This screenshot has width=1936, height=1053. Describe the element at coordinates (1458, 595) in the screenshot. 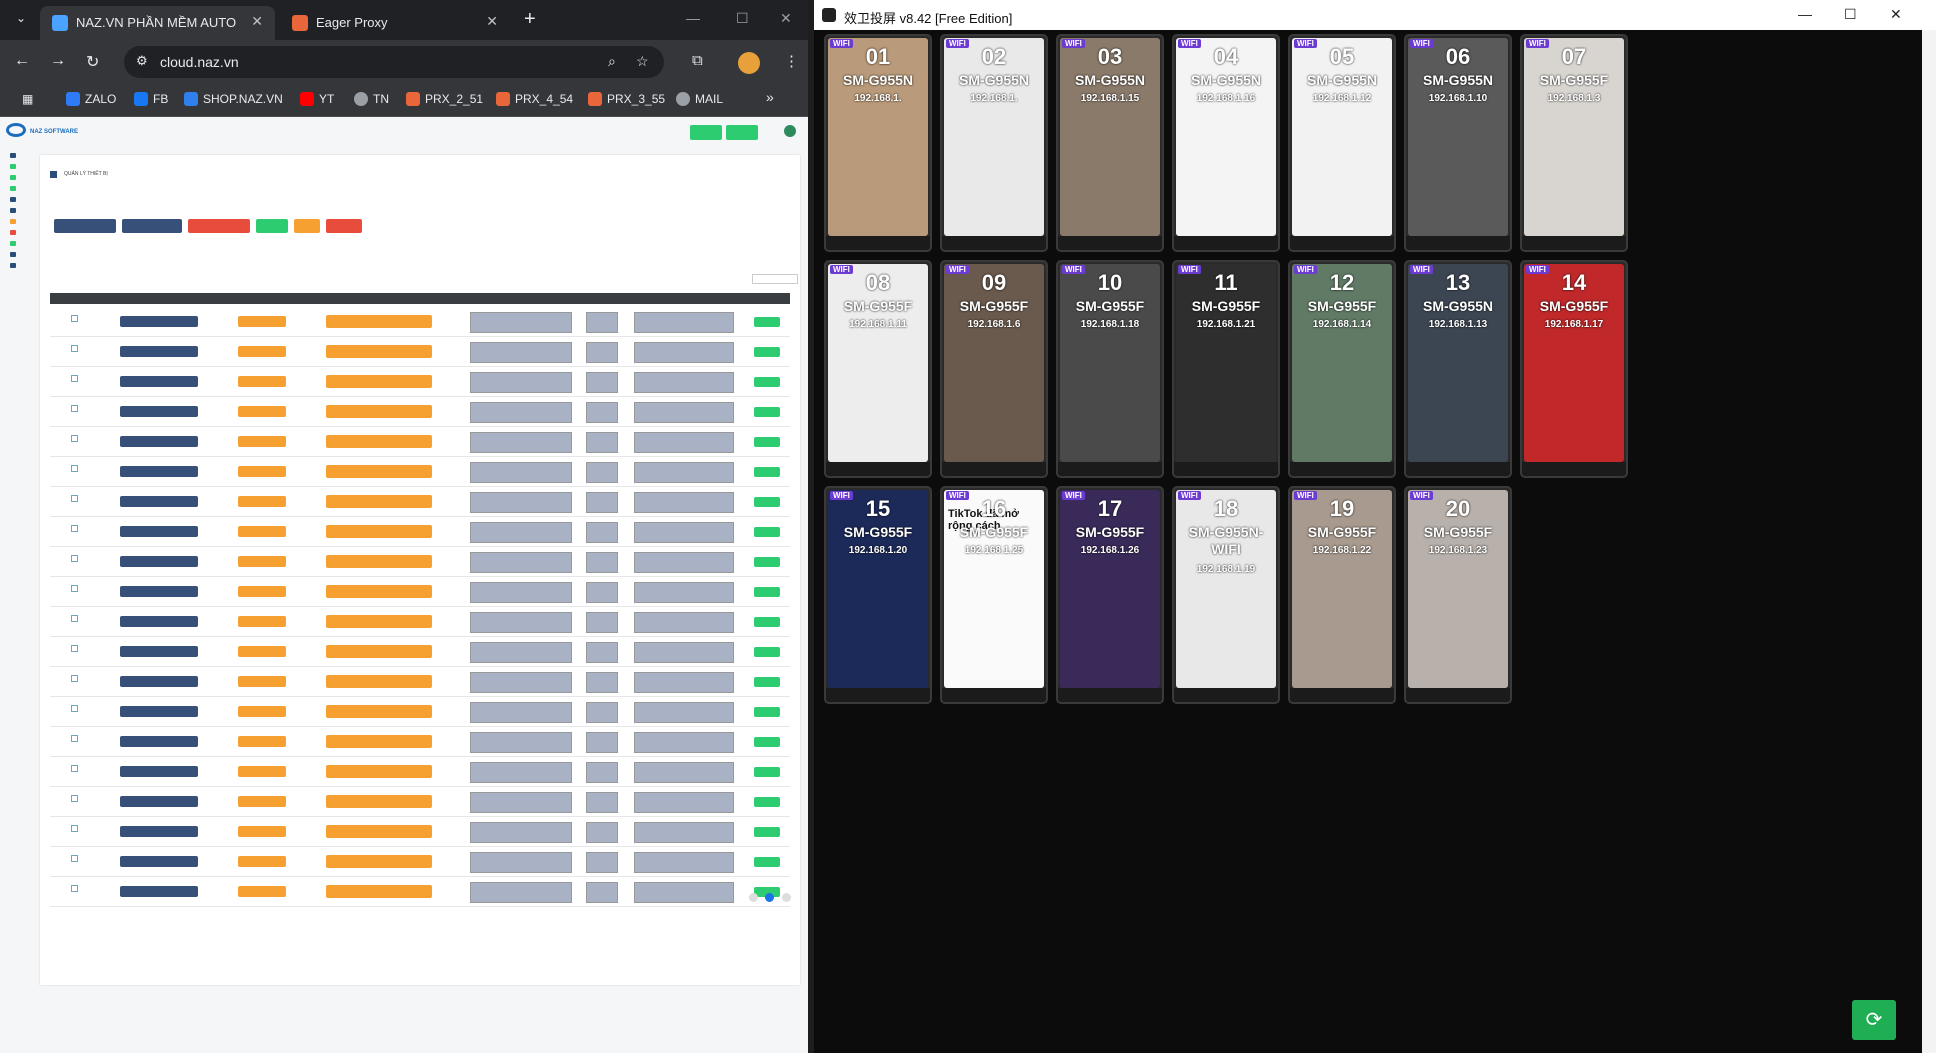

I see `device-screen-20: WIFI 20 SM-G955F 192.168.1.23` at that location.